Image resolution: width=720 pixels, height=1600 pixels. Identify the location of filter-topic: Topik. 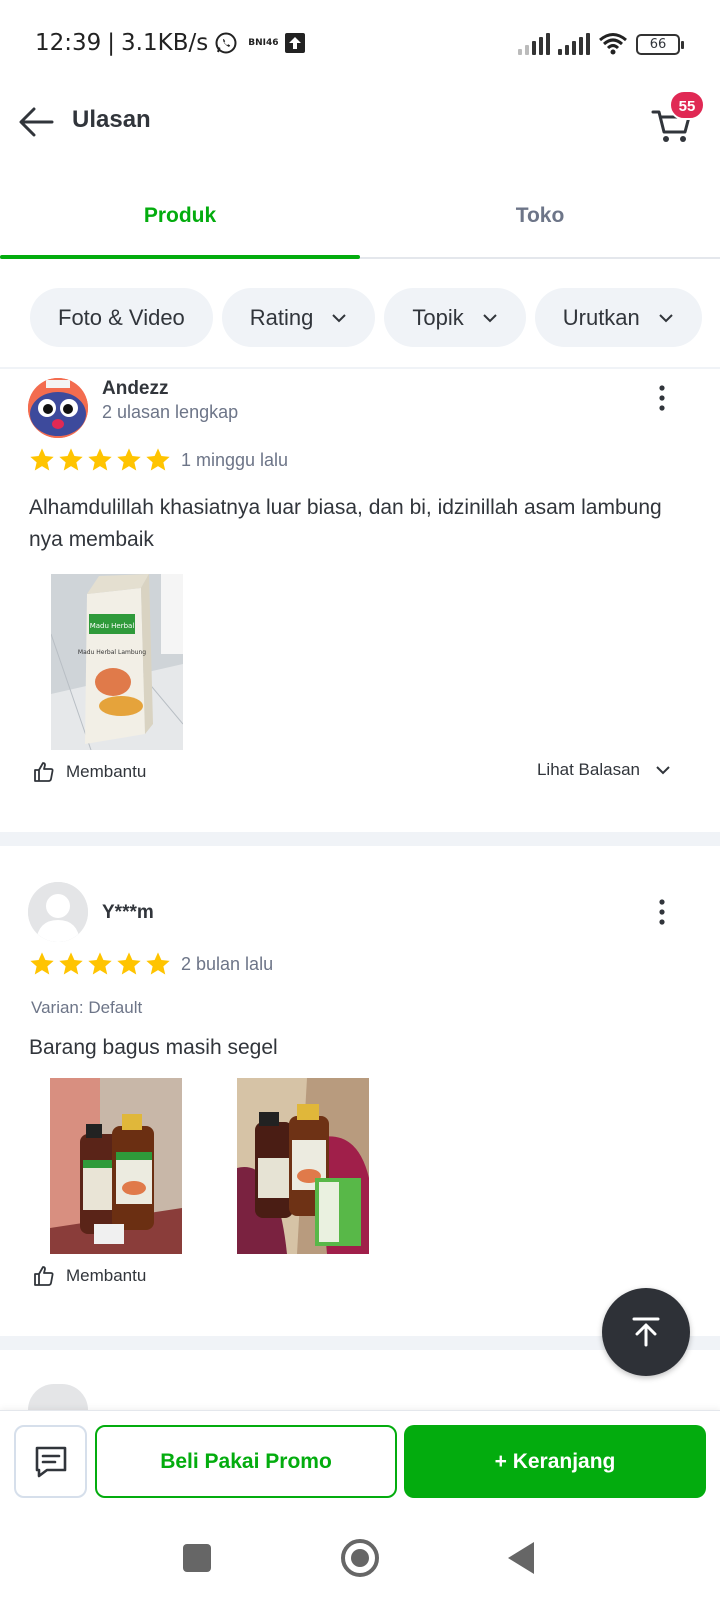
(455, 317).